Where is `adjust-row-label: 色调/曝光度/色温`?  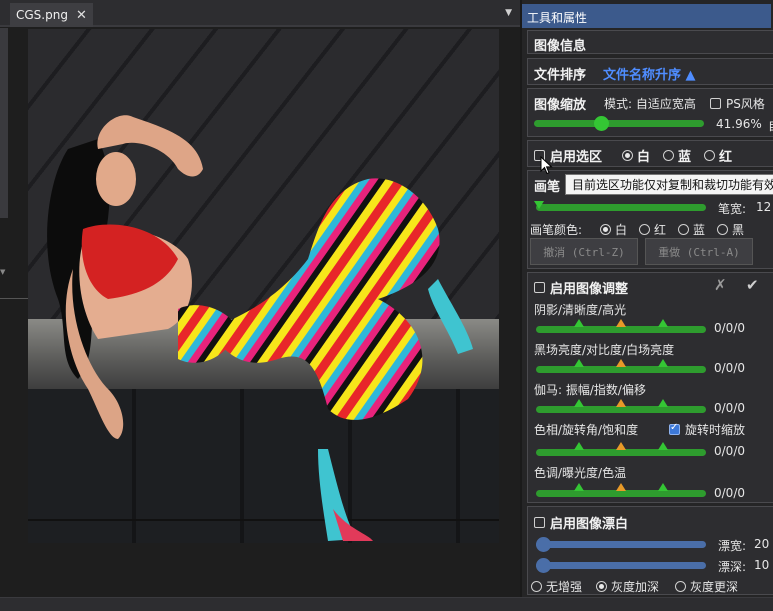 adjust-row-label: 色调/曝光度/色温 is located at coordinates (580, 473).